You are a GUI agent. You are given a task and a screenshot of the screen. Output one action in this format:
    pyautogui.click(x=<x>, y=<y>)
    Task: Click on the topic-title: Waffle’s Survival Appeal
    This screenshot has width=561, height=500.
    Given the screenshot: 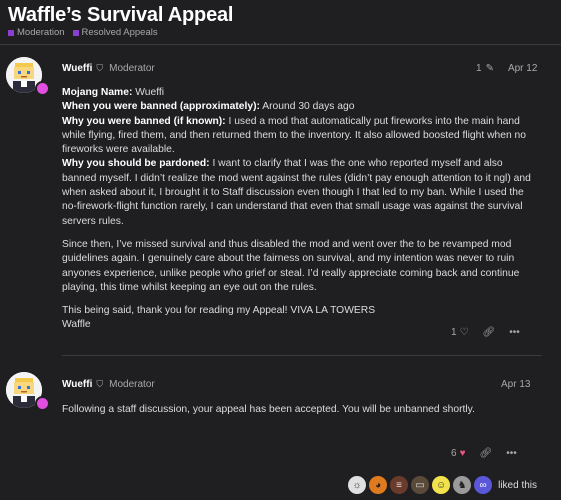 What is the action you would take?
    pyautogui.click(x=120, y=15)
    